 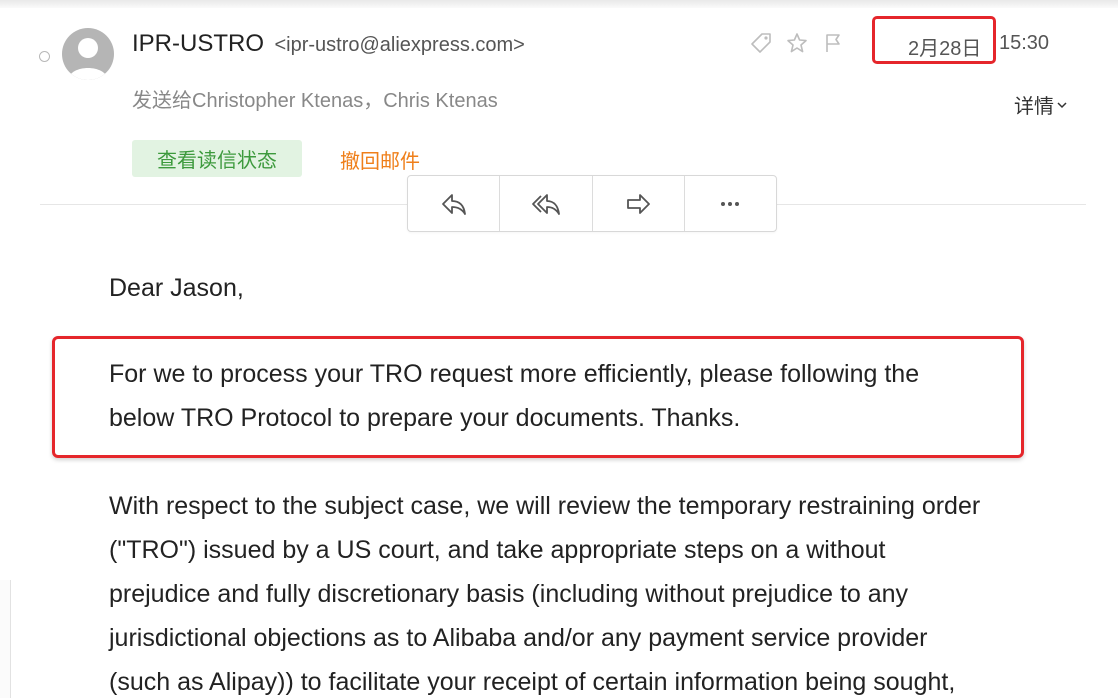 I want to click on left-panel-edge, so click(x=5, y=639).